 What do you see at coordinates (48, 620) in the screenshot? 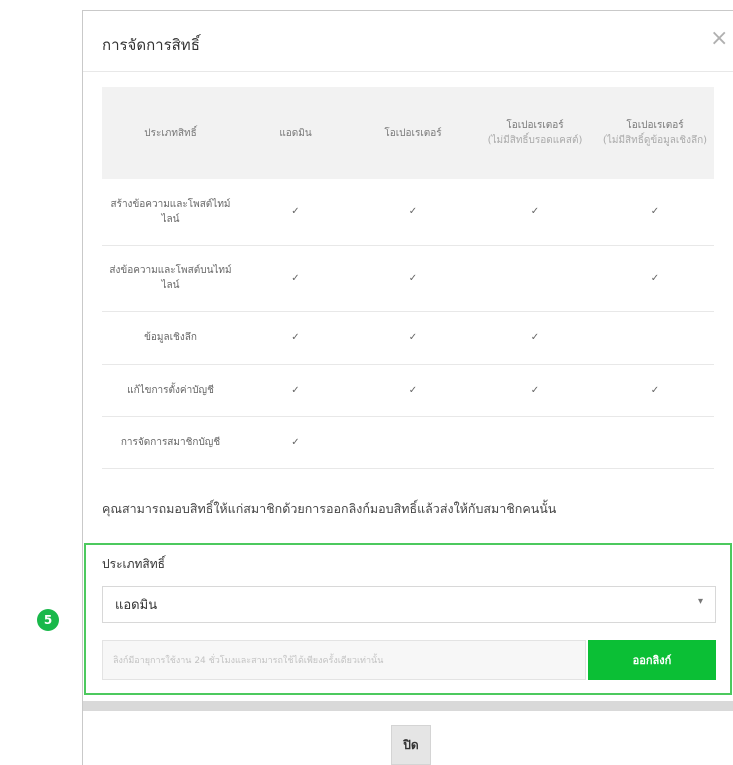
I see `step-badge: 5` at bounding box center [48, 620].